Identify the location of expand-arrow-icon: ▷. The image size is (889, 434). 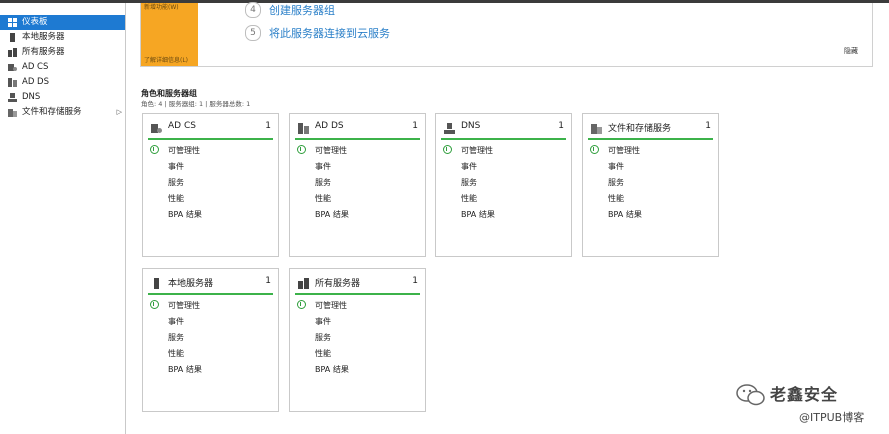
(119, 112).